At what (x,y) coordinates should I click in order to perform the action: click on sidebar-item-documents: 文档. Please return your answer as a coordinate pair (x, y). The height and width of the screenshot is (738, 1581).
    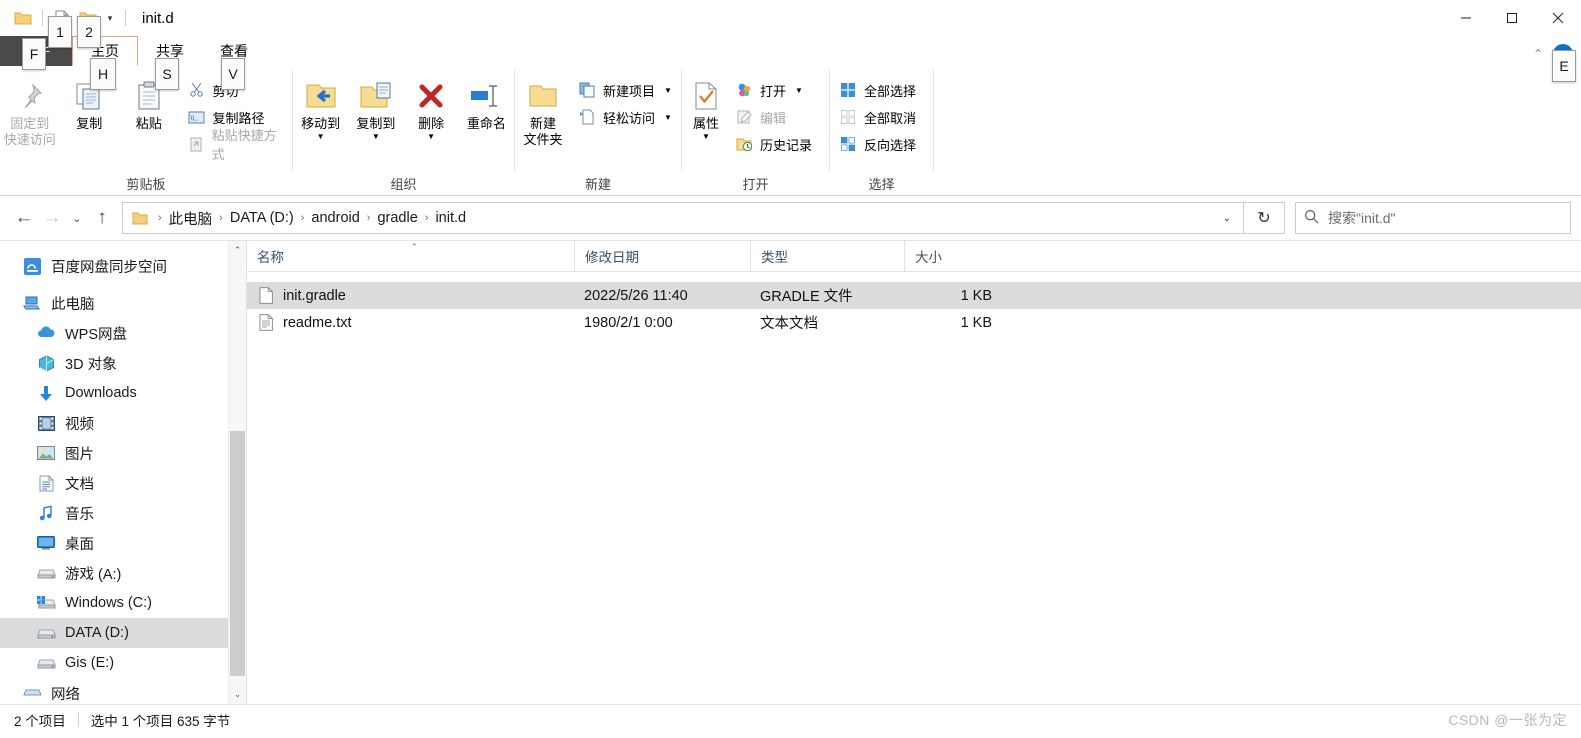
    Looking at the image, I should click on (123, 483).